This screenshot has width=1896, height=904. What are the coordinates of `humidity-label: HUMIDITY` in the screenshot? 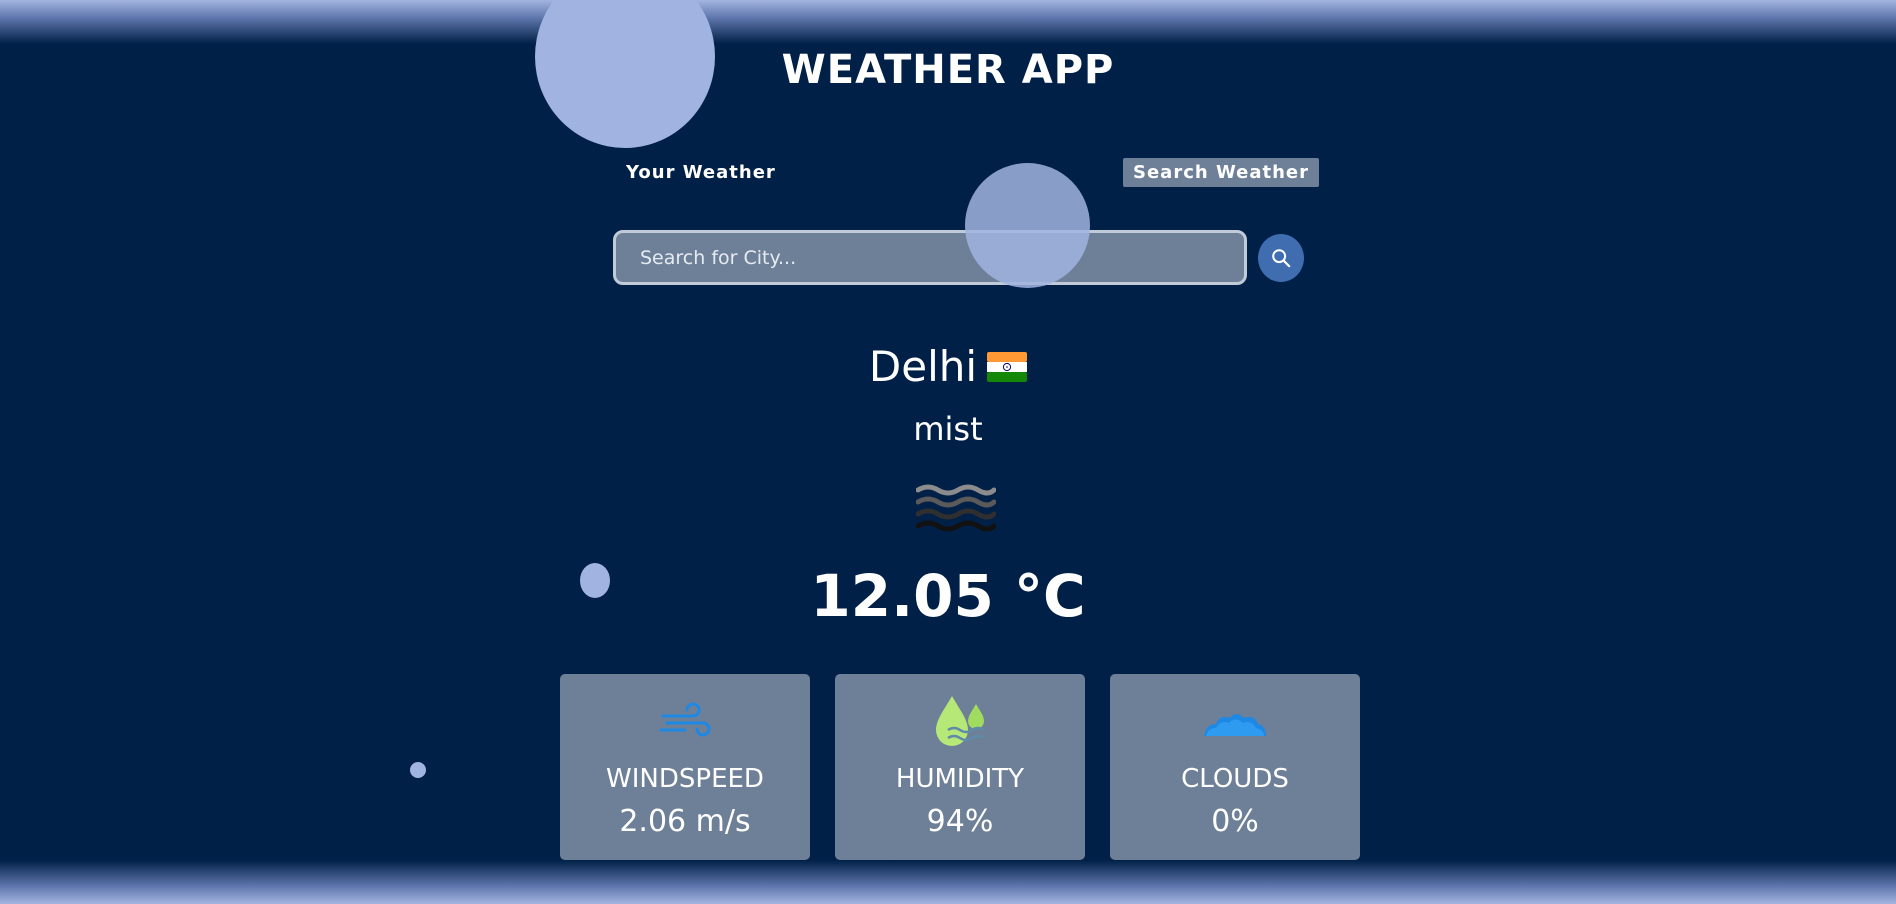 It's located at (960, 779).